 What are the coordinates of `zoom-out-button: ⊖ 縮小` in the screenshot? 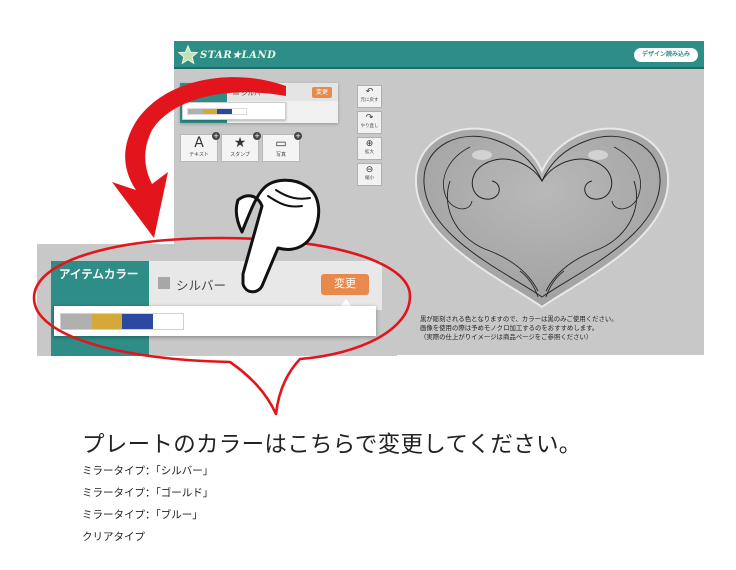 It's located at (369, 174).